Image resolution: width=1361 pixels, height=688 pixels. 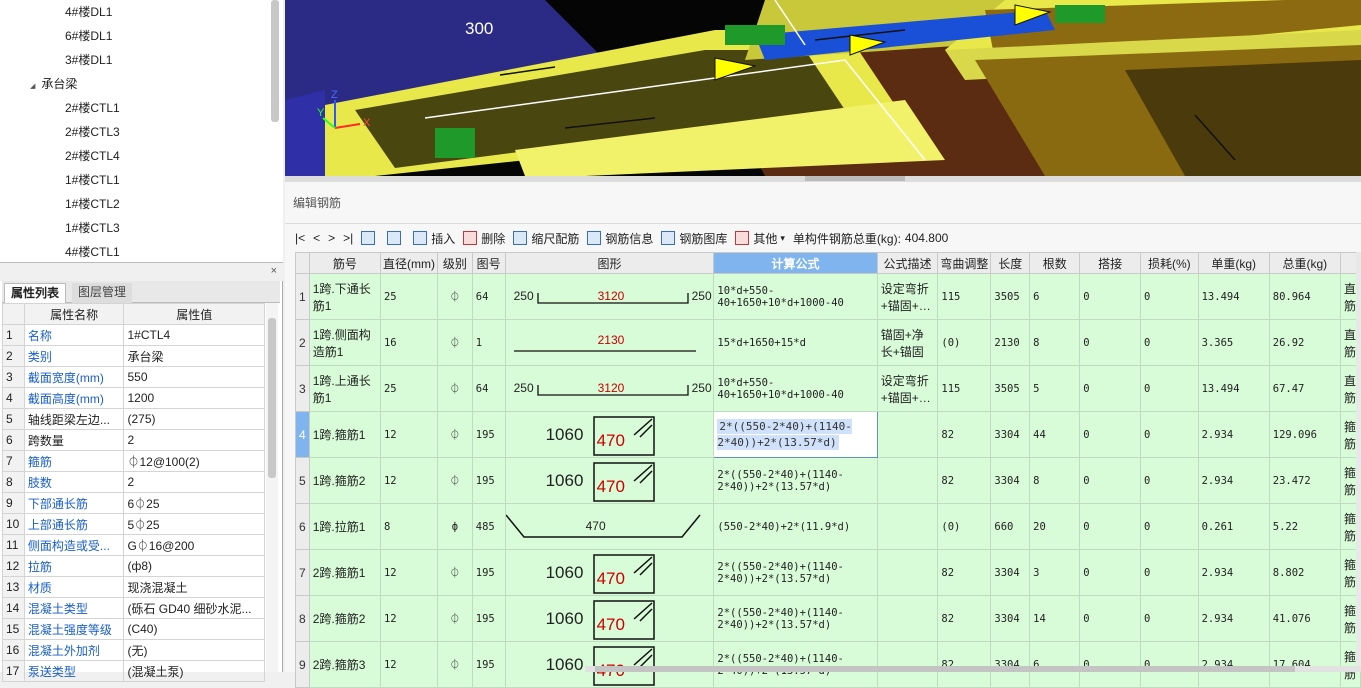 What do you see at coordinates (88, 12) in the screenshot?
I see `tree-item: 4#楼DL1` at bounding box center [88, 12].